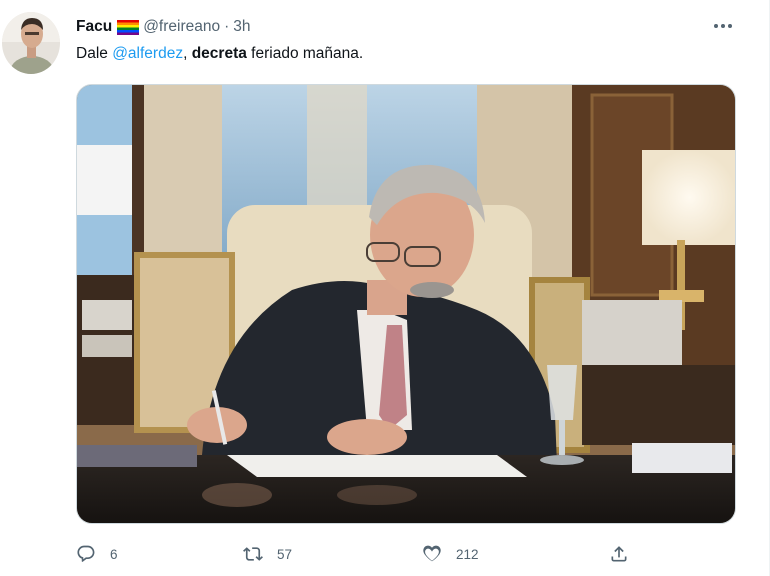 This screenshot has width=770, height=576. I want to click on heart-icon, so click(432, 553).